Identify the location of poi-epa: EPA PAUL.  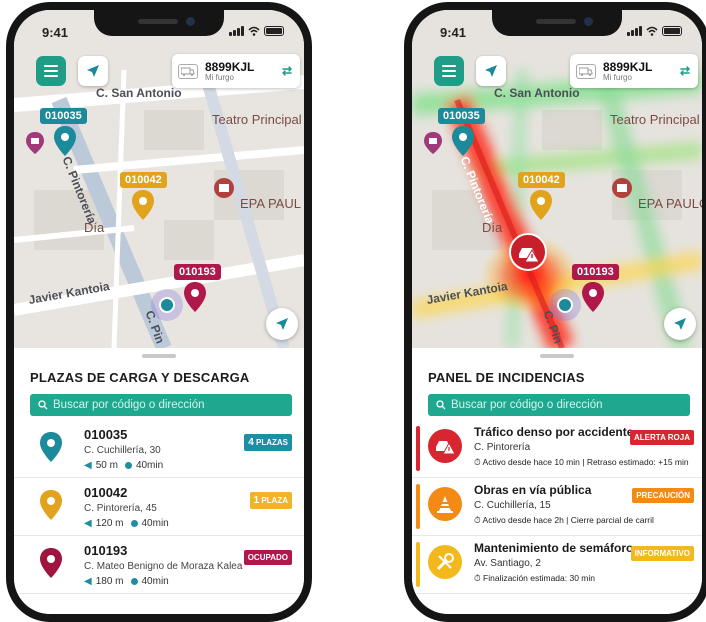
(270, 203).